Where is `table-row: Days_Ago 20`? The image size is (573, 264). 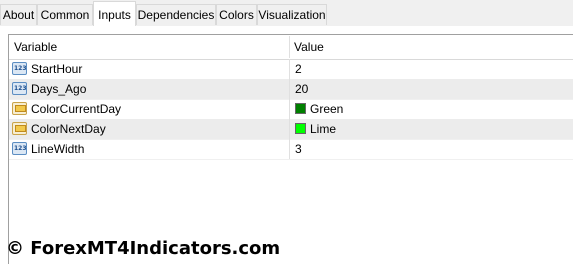
table-row: Days_Ago 20 is located at coordinates (291, 89).